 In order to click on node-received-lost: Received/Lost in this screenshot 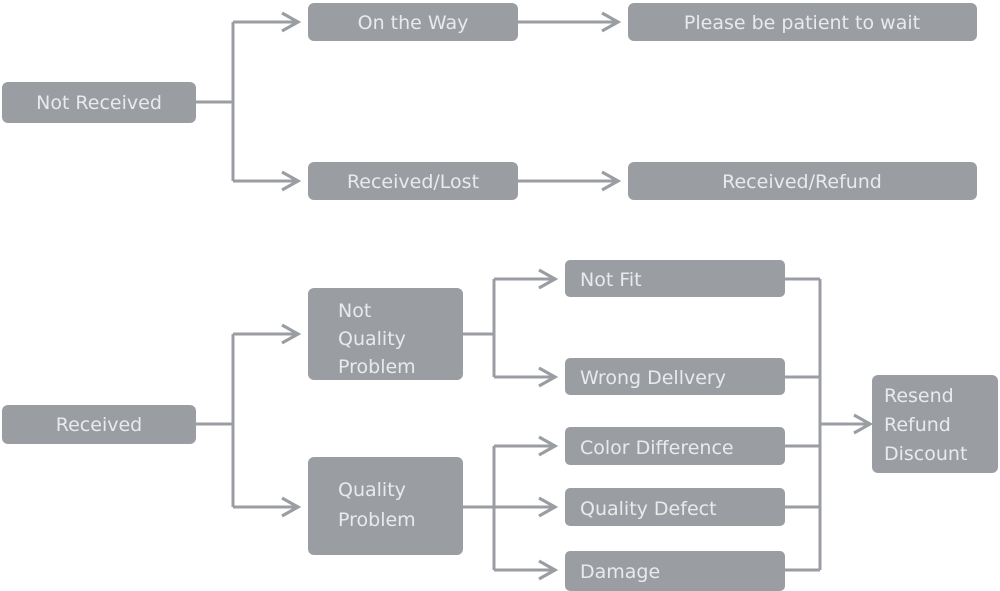, I will do `click(413, 181)`.